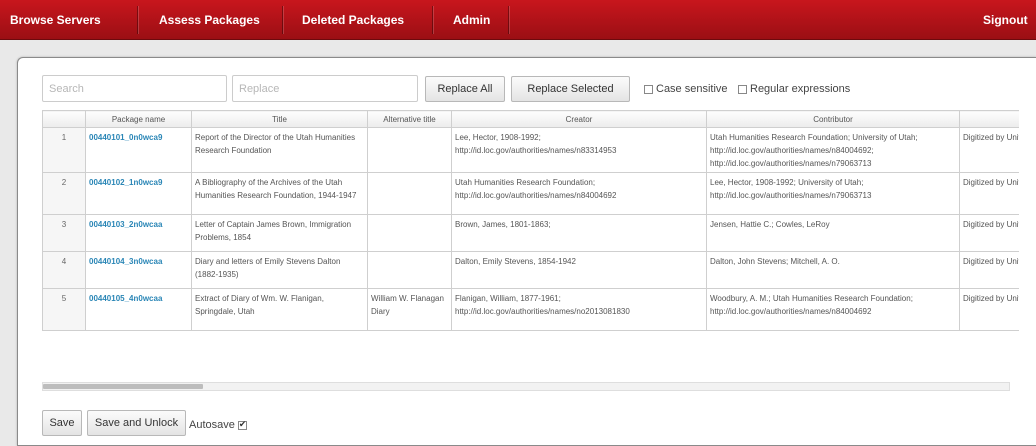 This screenshot has height=446, width=1036. Describe the element at coordinates (579, 233) in the screenshot. I see `creator-cell: Brown, James, 1801-1863;` at that location.